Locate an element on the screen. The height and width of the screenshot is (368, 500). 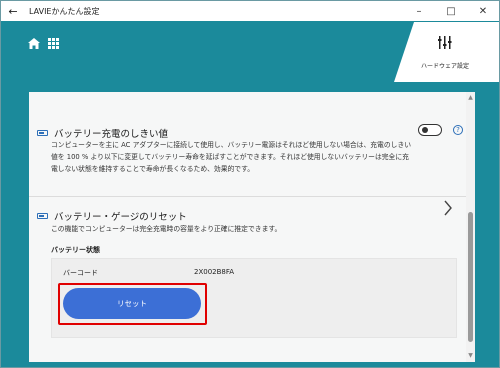
window-title: LAVIEかんたん設定 is located at coordinates (64, 11).